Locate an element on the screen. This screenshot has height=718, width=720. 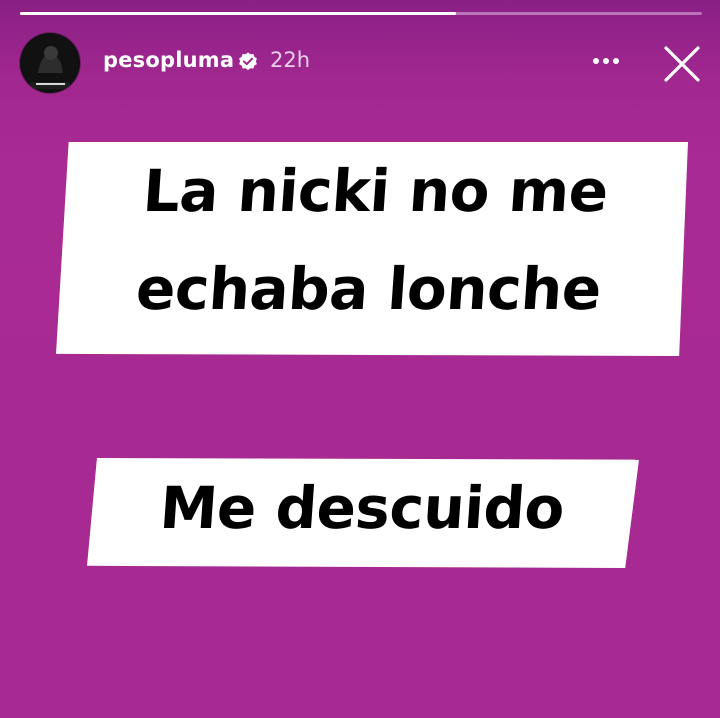
caption-2-line-1: Me descuido is located at coordinates (362, 508).